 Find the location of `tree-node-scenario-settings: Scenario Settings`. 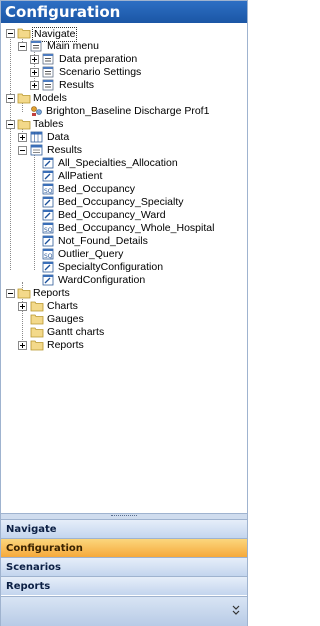

tree-node-scenario-settings: Scenario Settings is located at coordinates (124, 72).